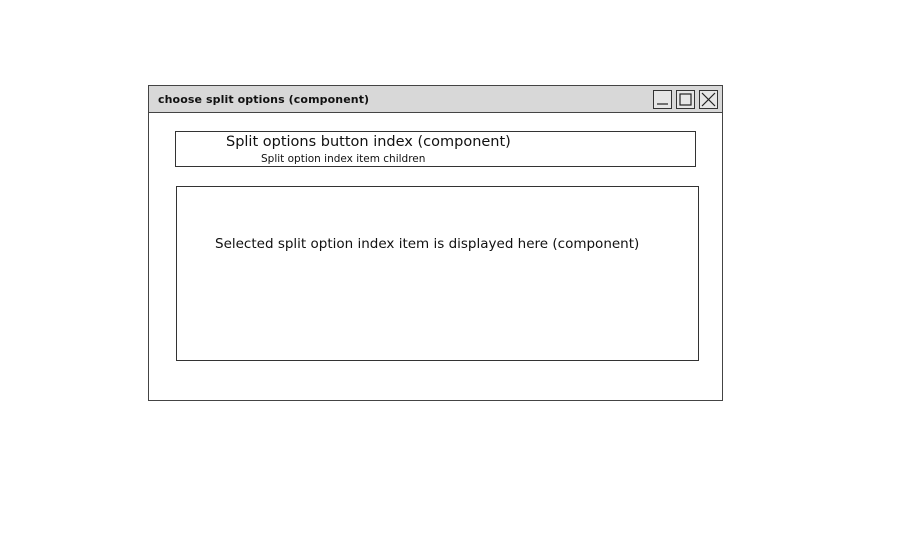 This screenshot has width=899, height=559. I want to click on close-button, so click(708, 99).